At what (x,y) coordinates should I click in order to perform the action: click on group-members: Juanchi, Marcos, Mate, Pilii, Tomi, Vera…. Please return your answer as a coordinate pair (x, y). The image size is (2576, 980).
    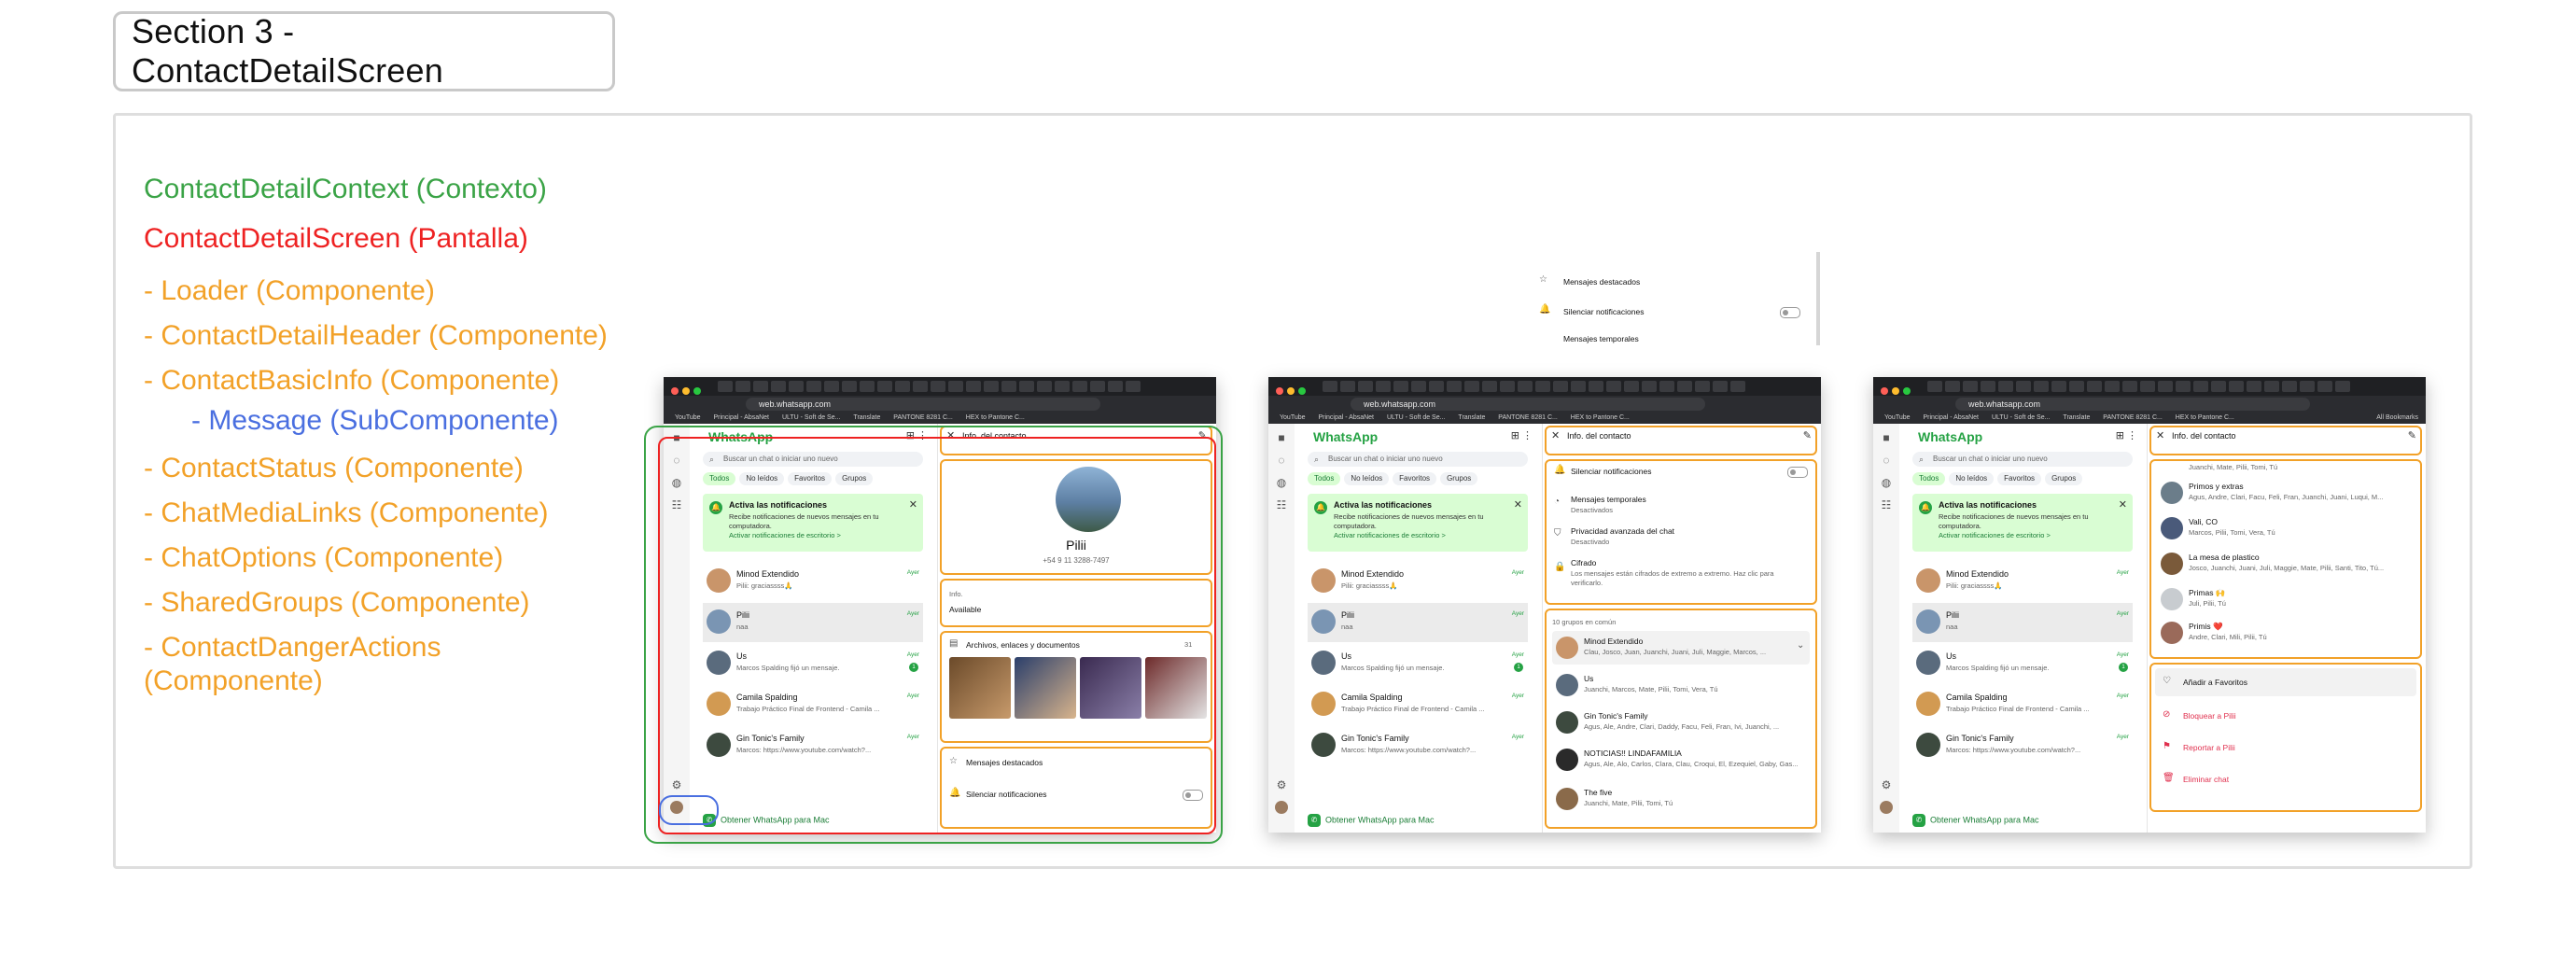
    Looking at the image, I should click on (1651, 689).